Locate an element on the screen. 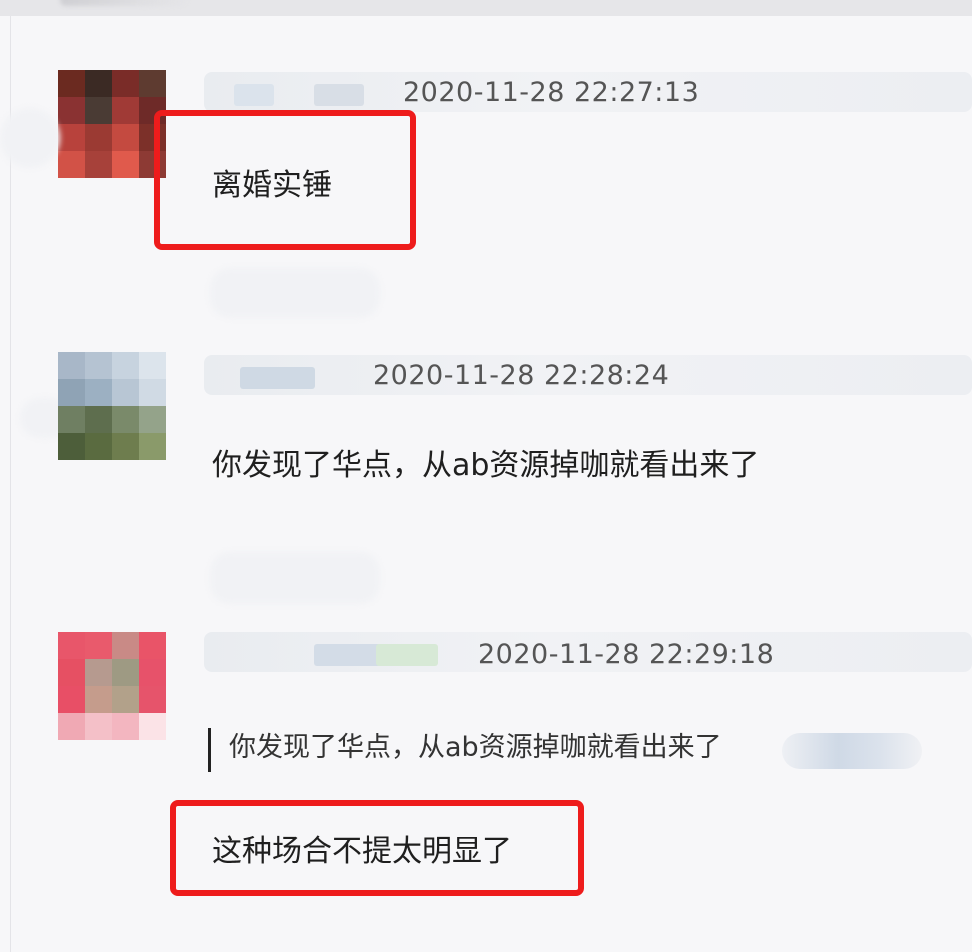 The image size is (972, 952). message-timestamp: 2020-11-28 22:29:18 is located at coordinates (626, 654).